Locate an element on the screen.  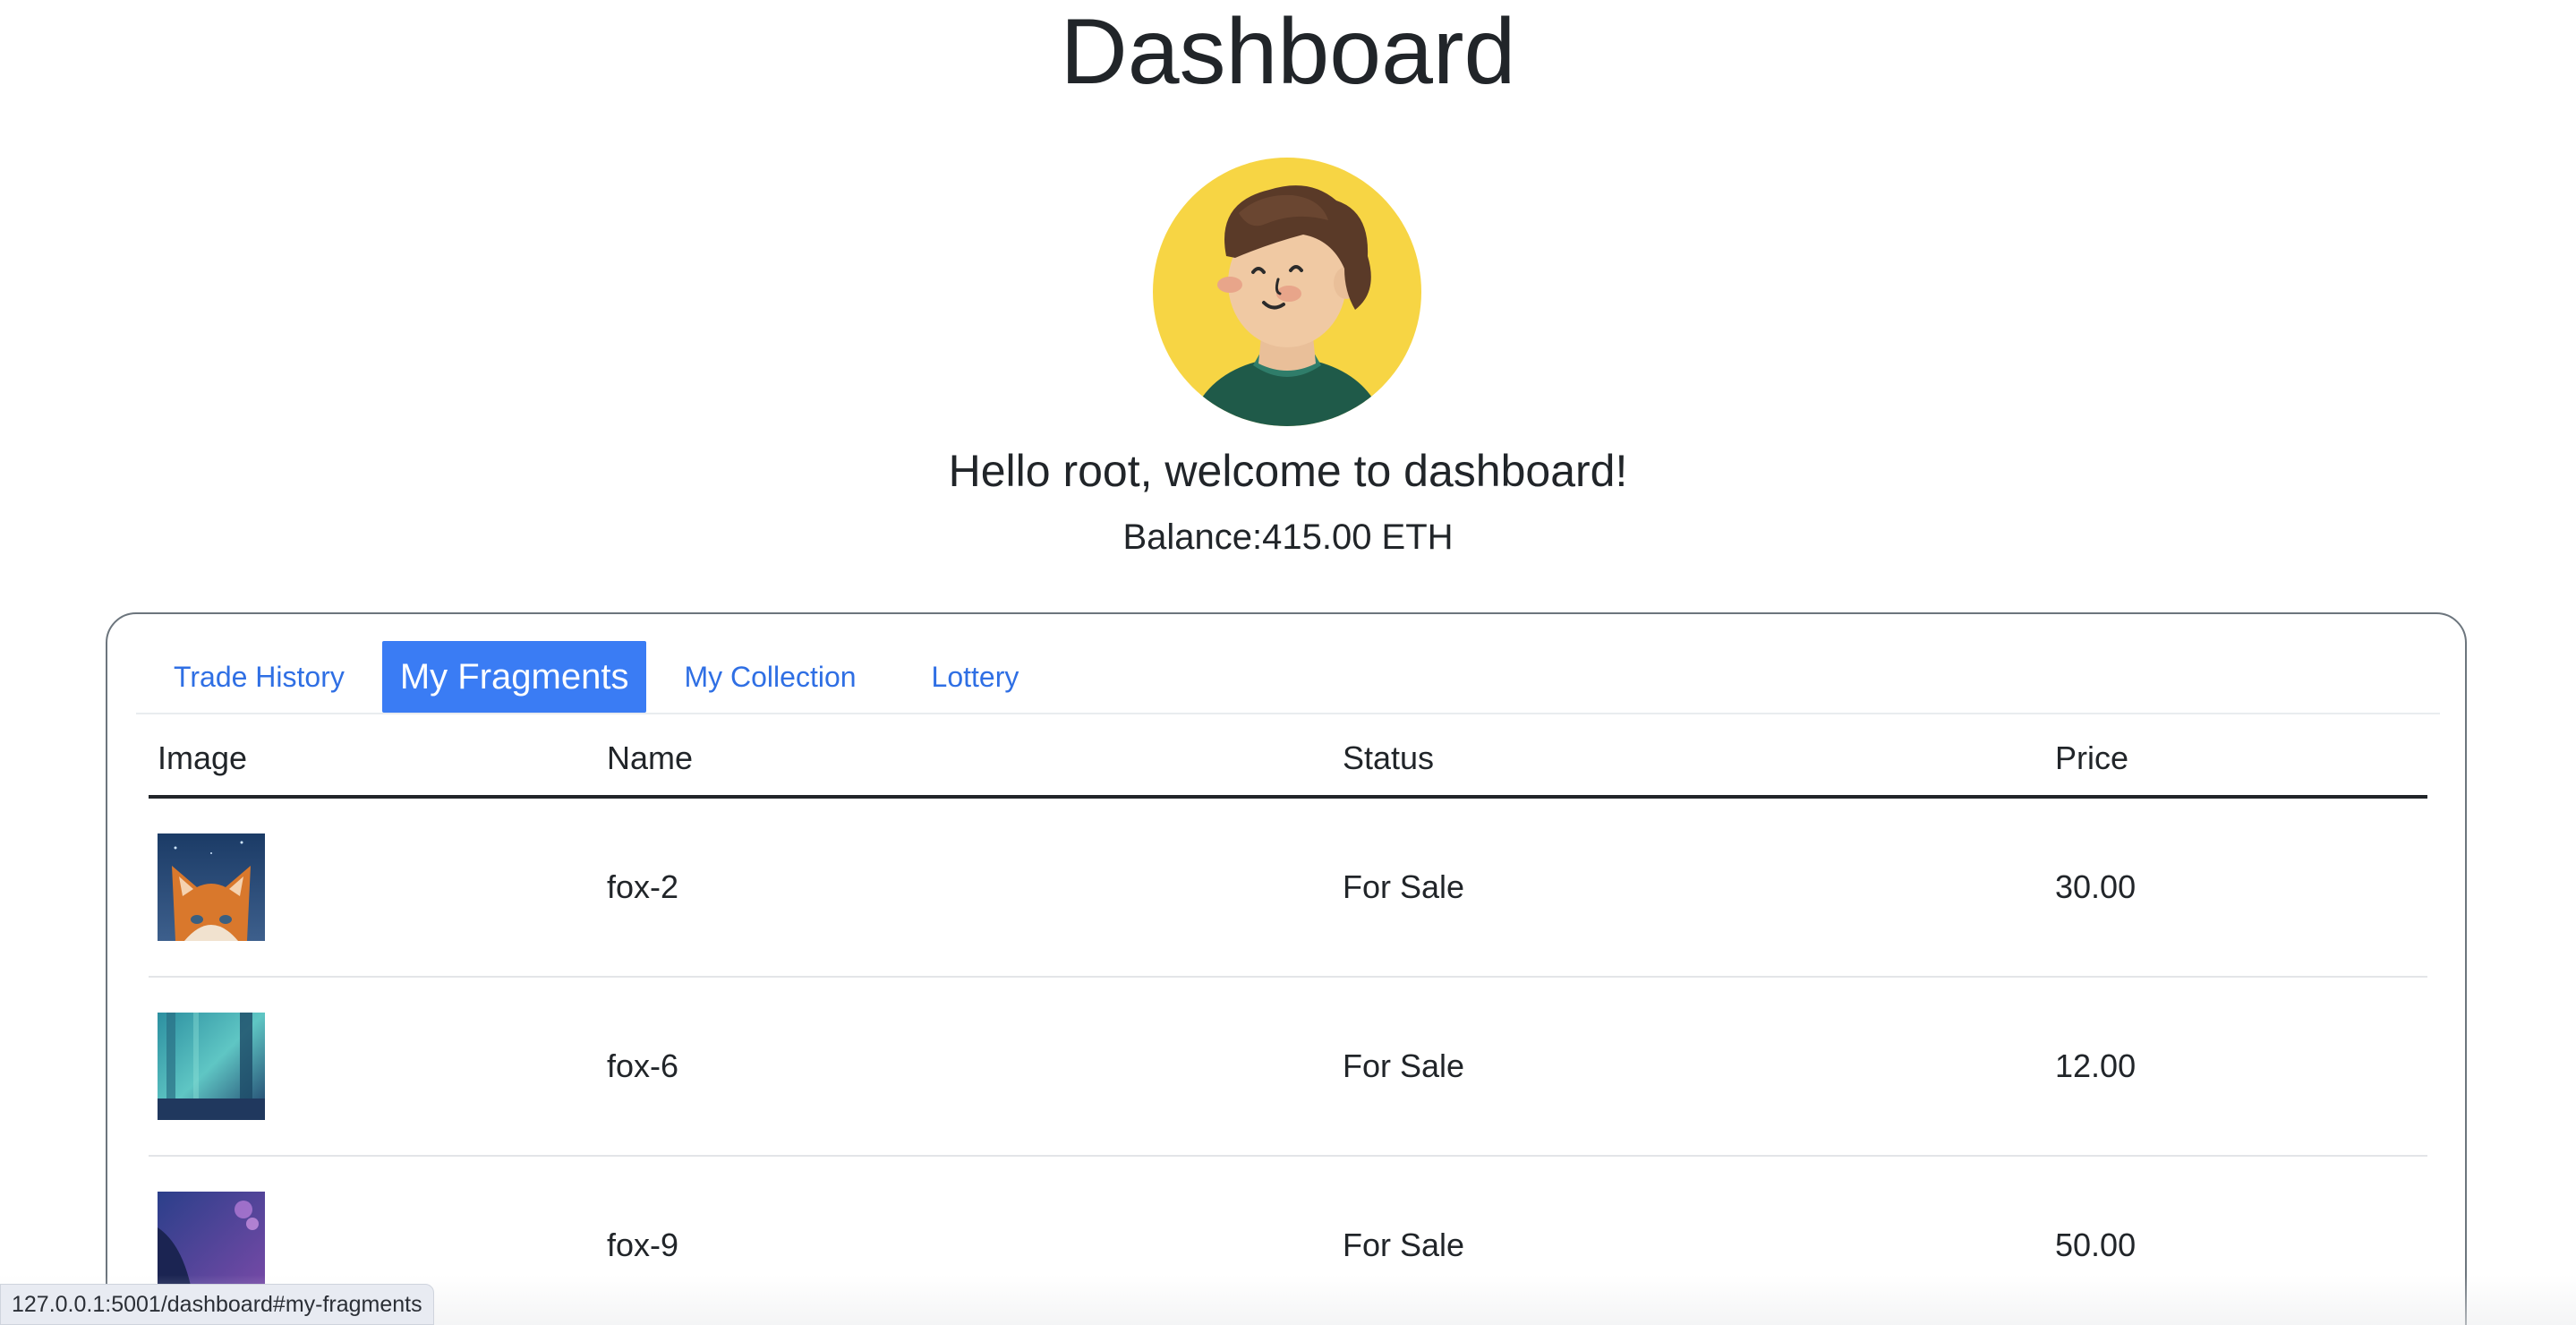
column-header-status: Status is located at coordinates (1690, 760).